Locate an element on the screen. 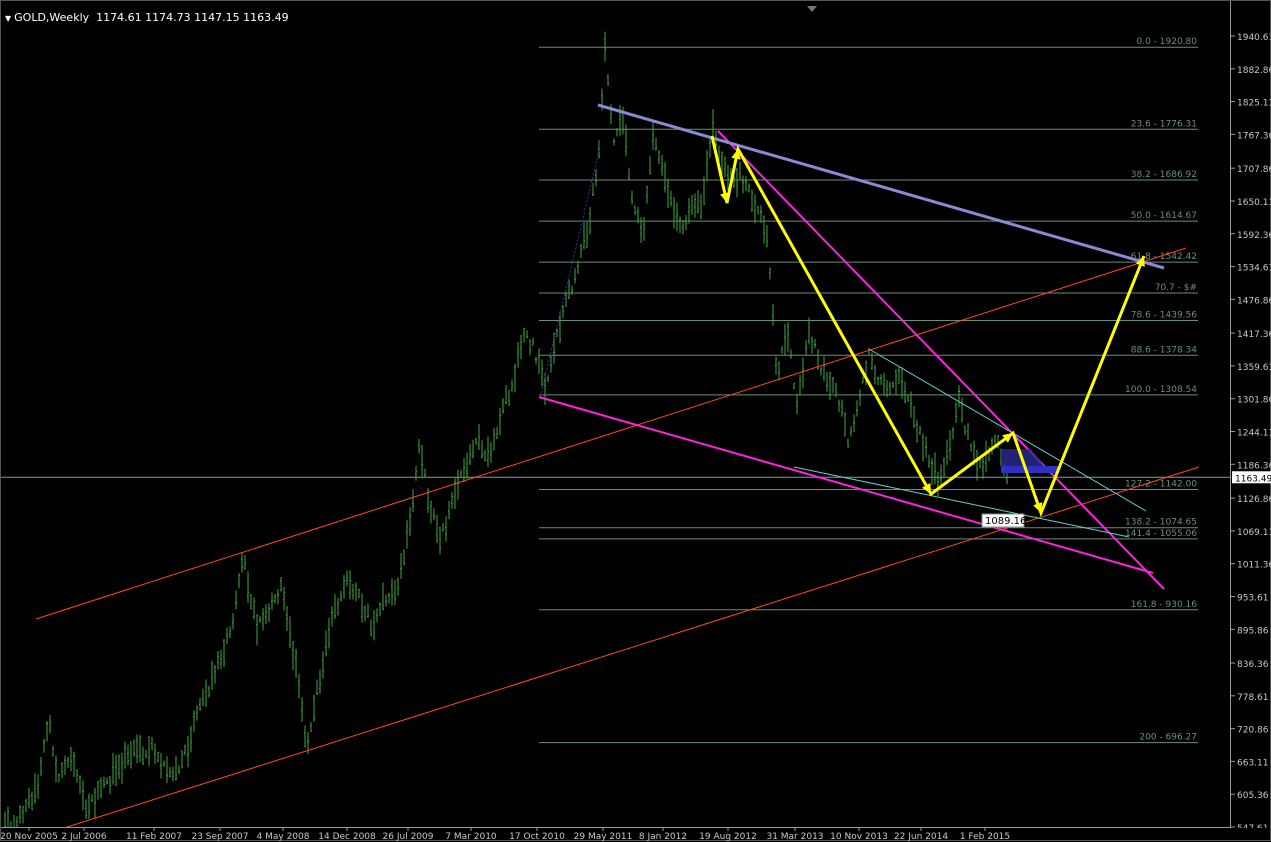 The image size is (1271, 842). price-tick-label: 605.36 is located at coordinates (1253, 796).